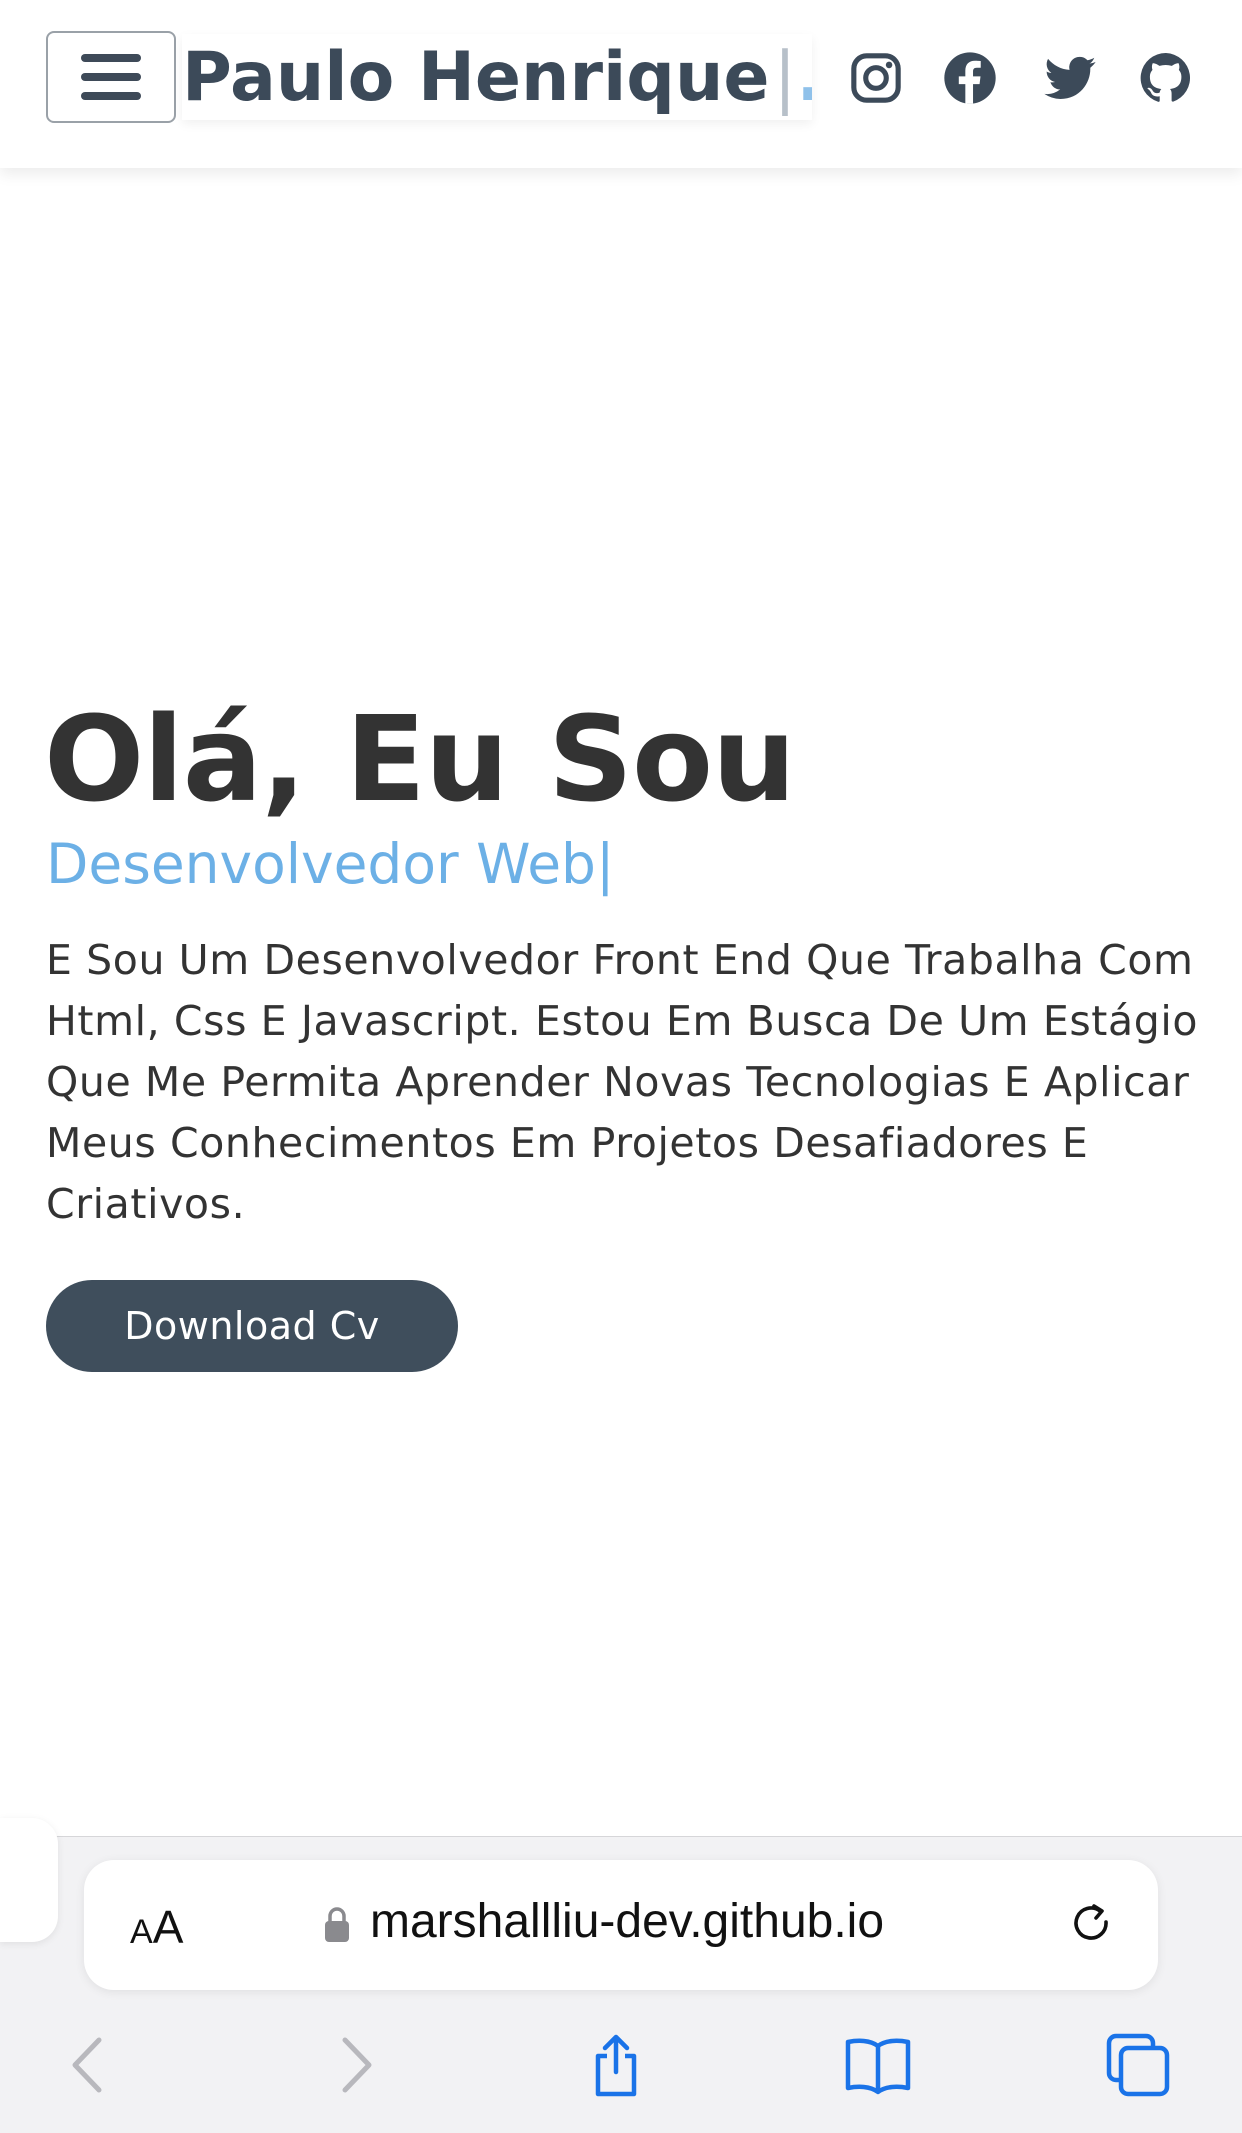  What do you see at coordinates (330, 864) in the screenshot?
I see `hero-subtitle: Desenvolvedor Web|` at bounding box center [330, 864].